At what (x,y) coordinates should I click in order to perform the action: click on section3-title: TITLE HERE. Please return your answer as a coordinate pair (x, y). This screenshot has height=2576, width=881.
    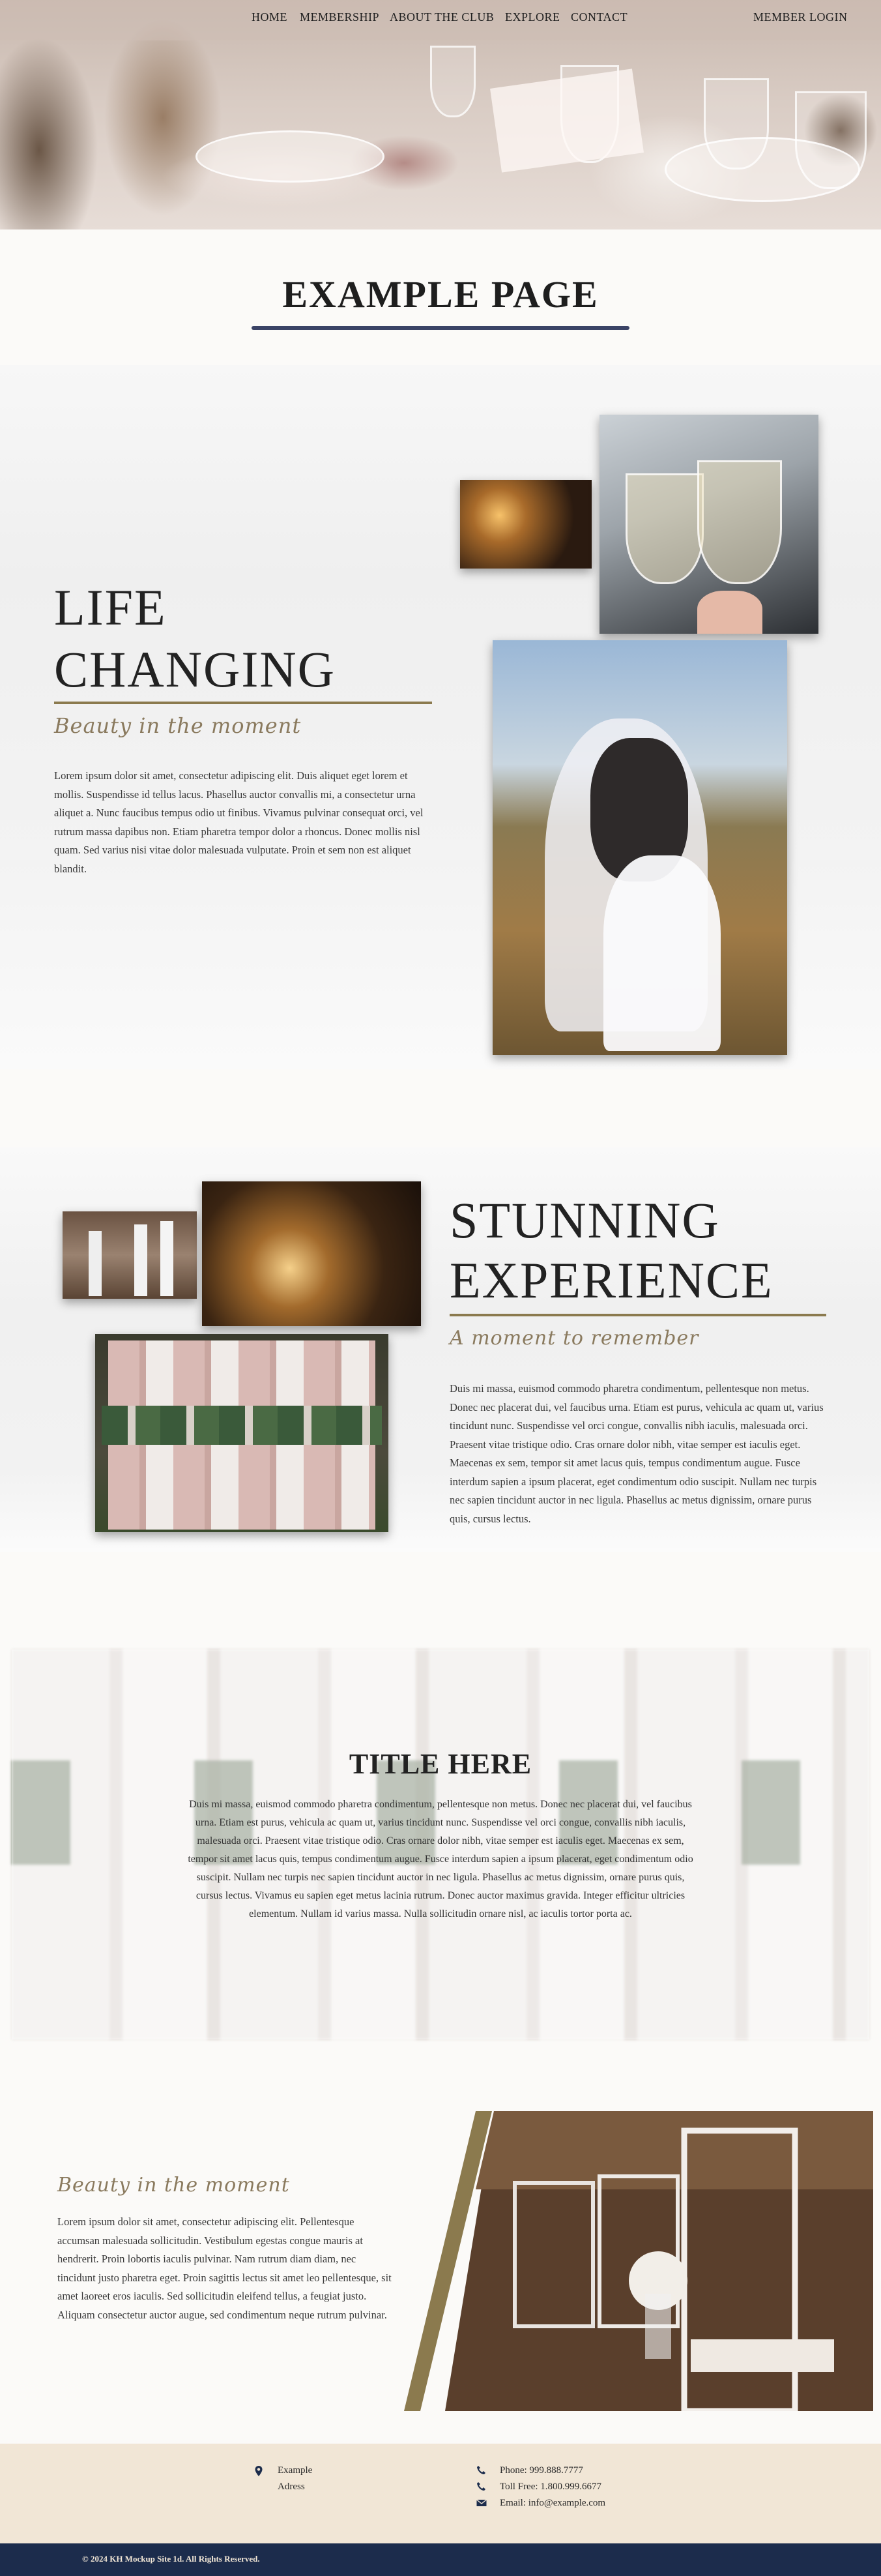
    Looking at the image, I should click on (440, 1764).